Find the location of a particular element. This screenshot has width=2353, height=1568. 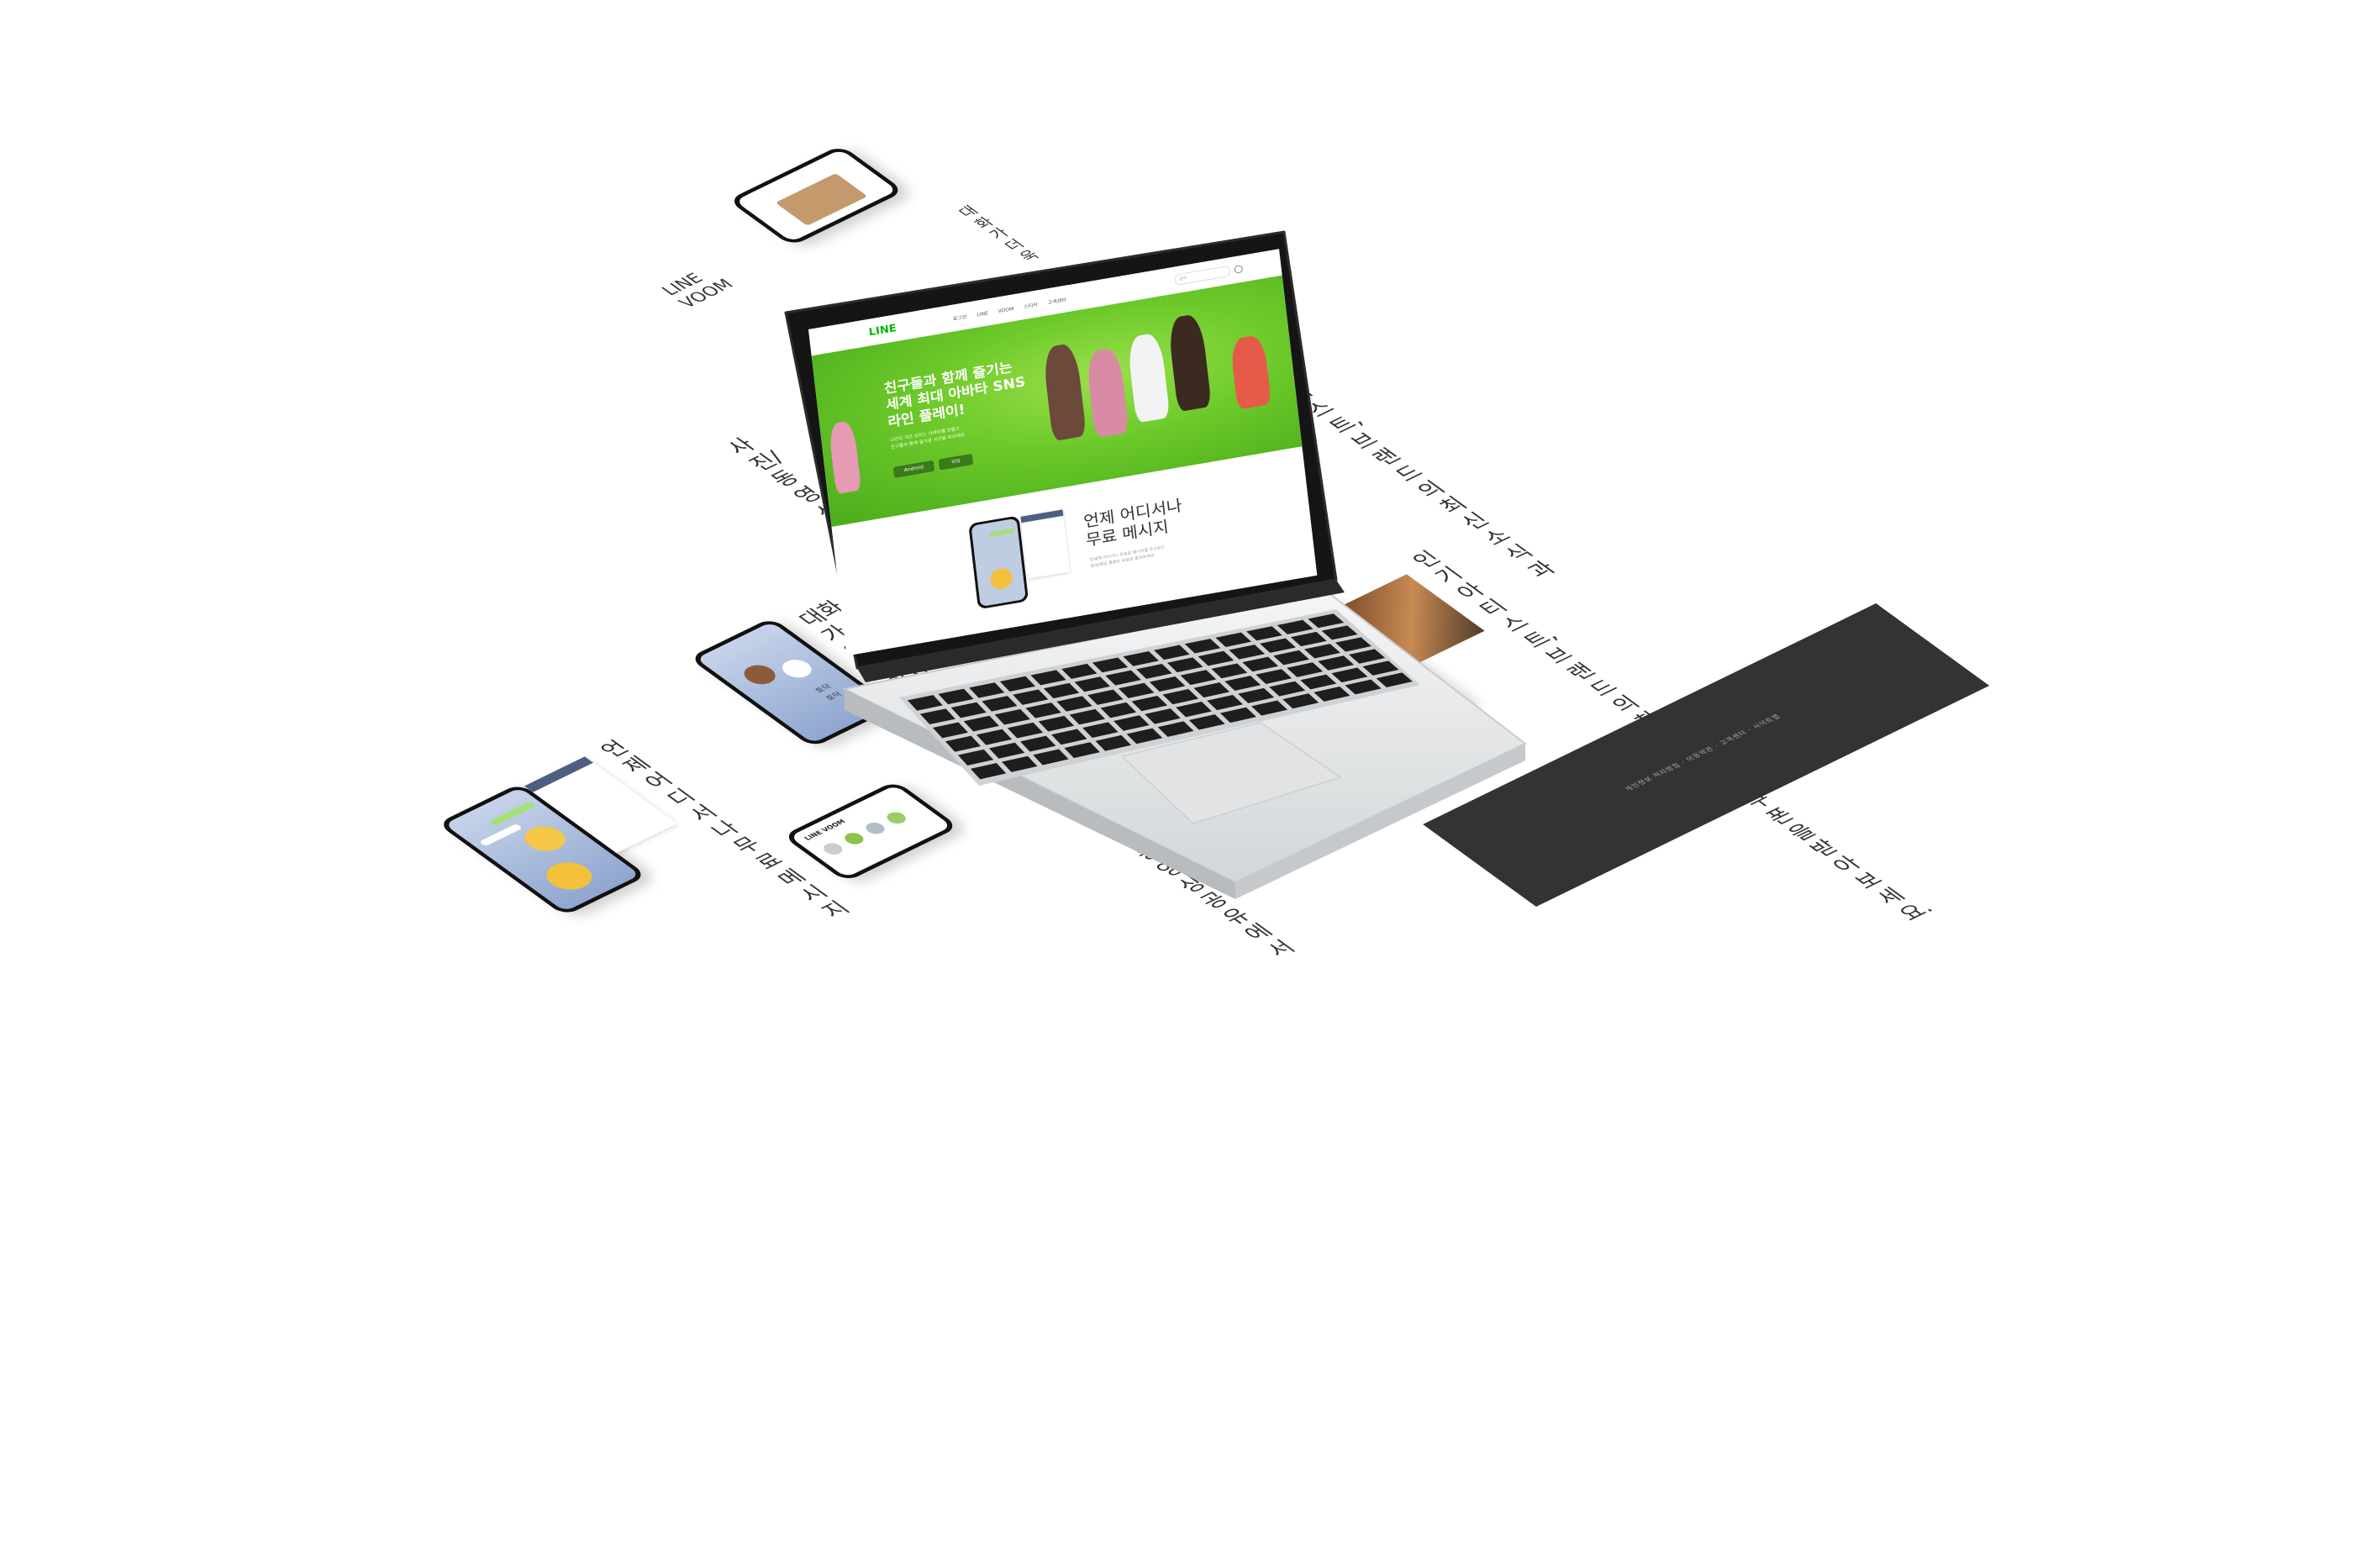

sally-sticker is located at coordinates (1001, 579).